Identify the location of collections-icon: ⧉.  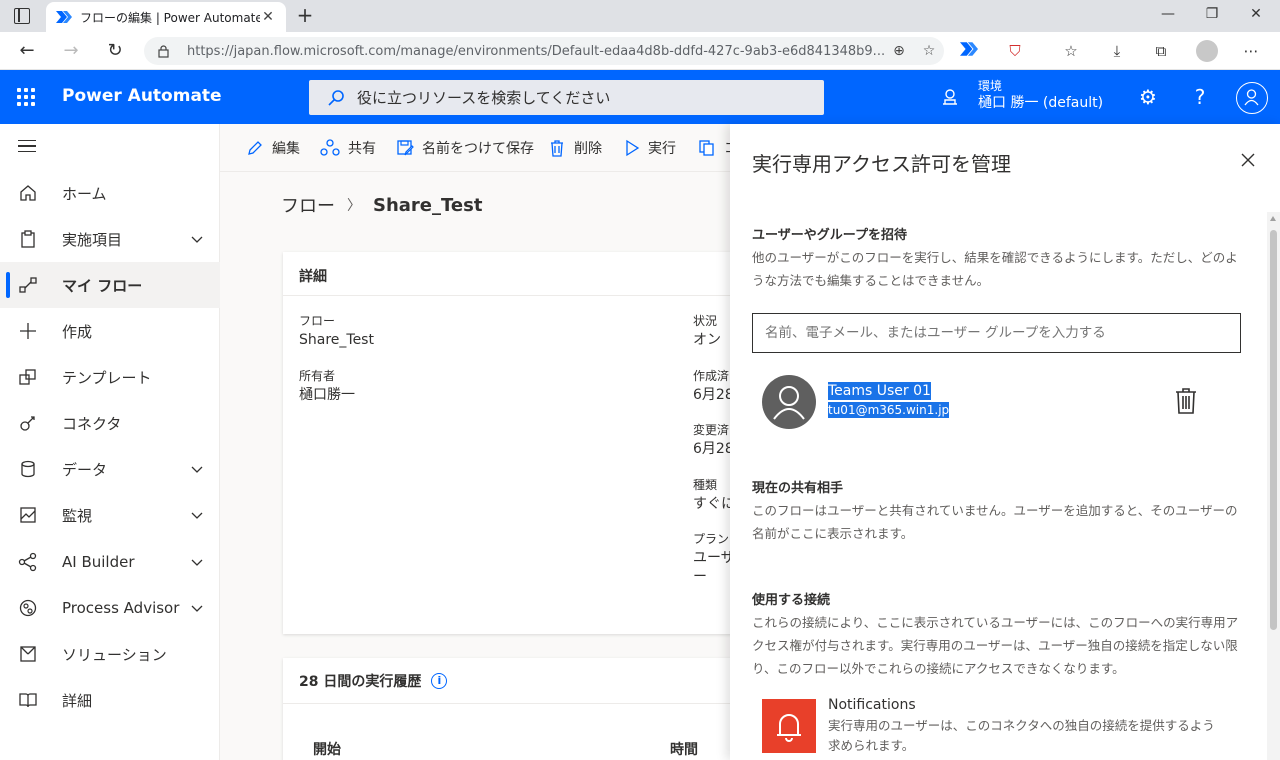
(1161, 51).